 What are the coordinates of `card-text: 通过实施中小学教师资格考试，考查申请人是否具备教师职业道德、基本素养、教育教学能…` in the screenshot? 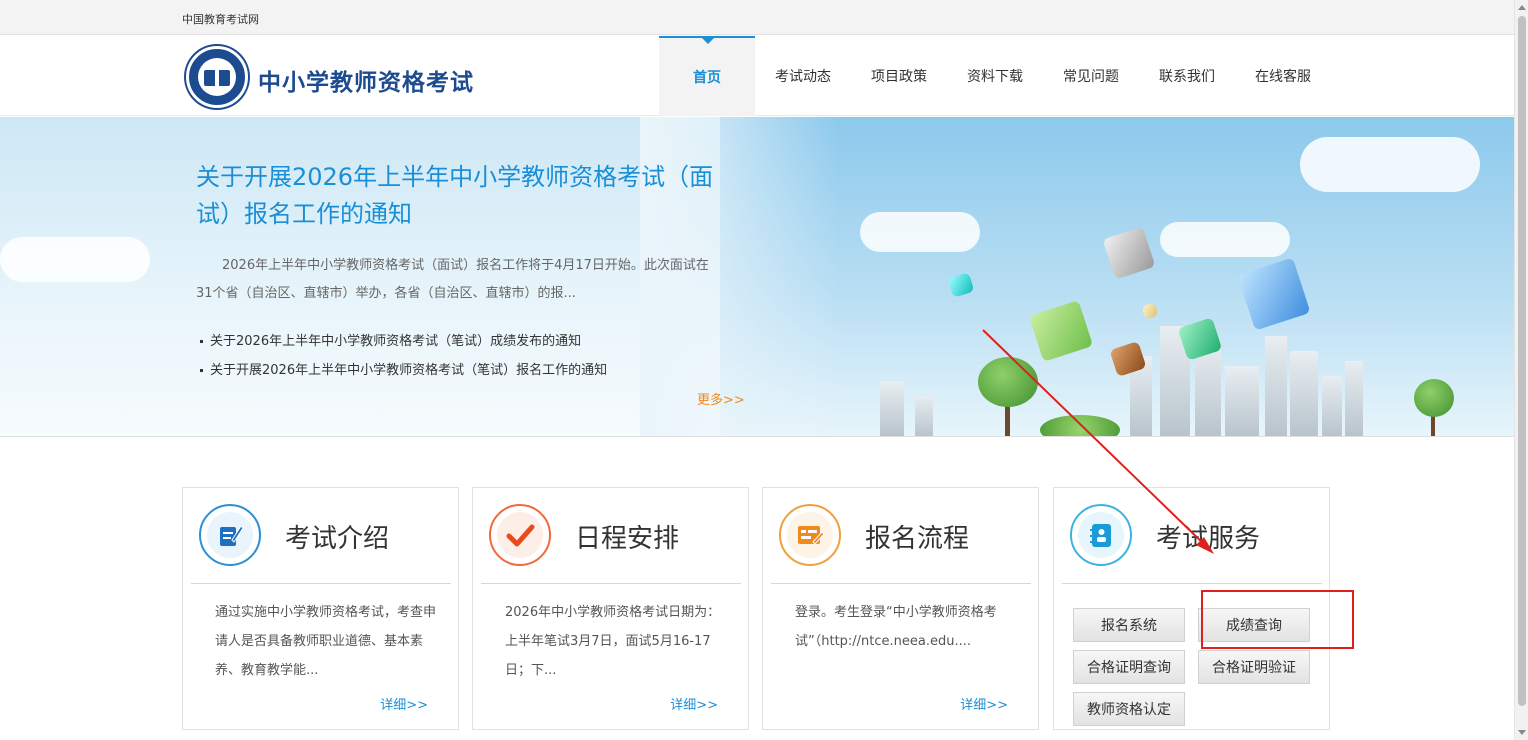 It's located at (326, 641).